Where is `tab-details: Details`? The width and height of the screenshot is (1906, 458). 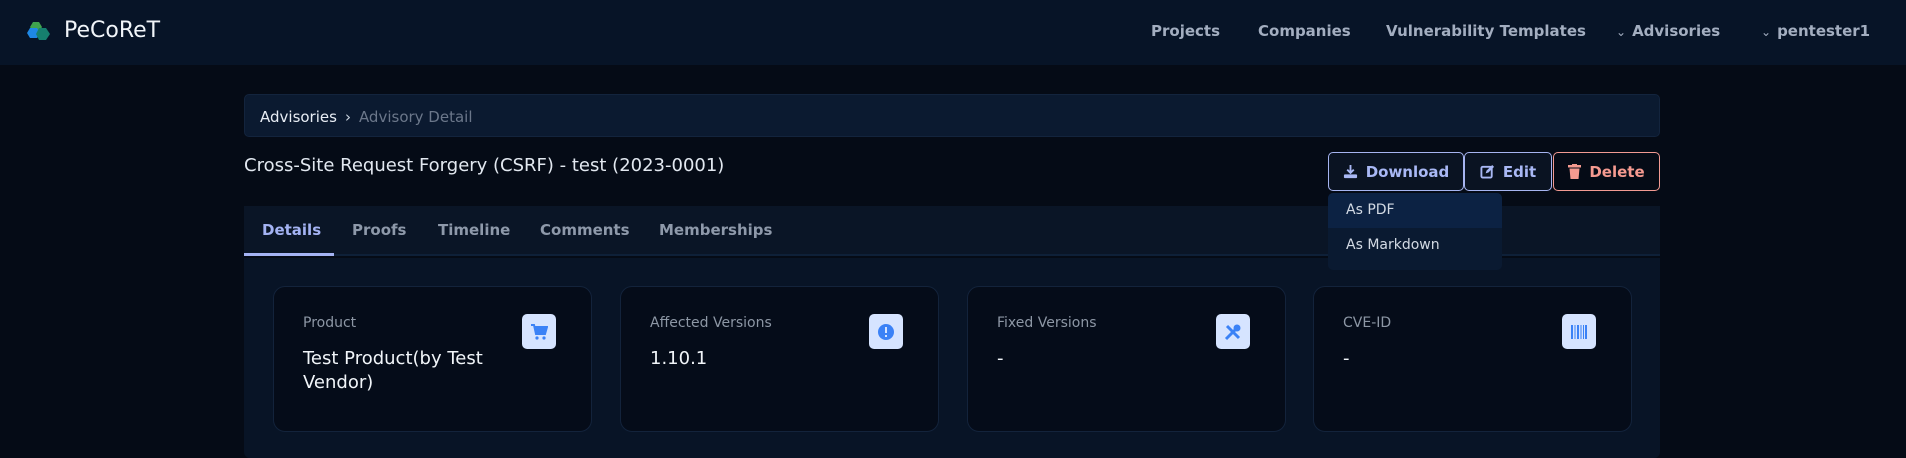
tab-details: Details is located at coordinates (291, 230).